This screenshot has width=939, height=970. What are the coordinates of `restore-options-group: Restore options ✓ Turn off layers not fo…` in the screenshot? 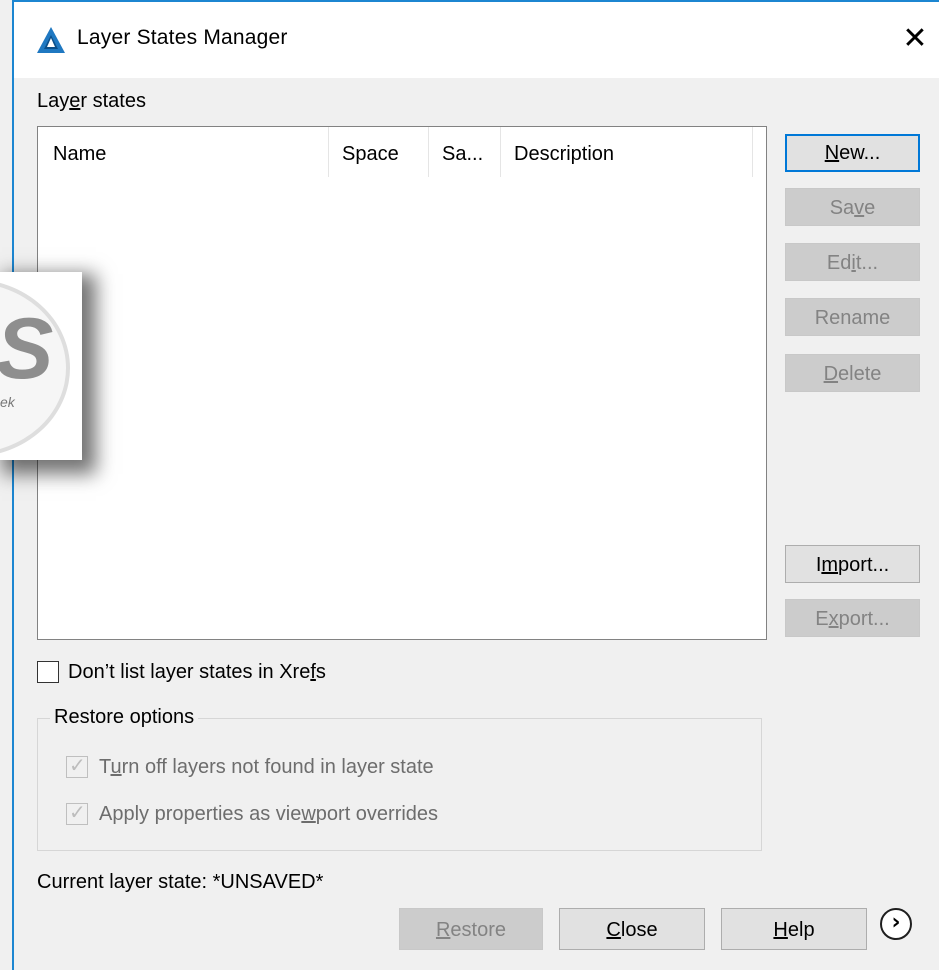 It's located at (399, 778).